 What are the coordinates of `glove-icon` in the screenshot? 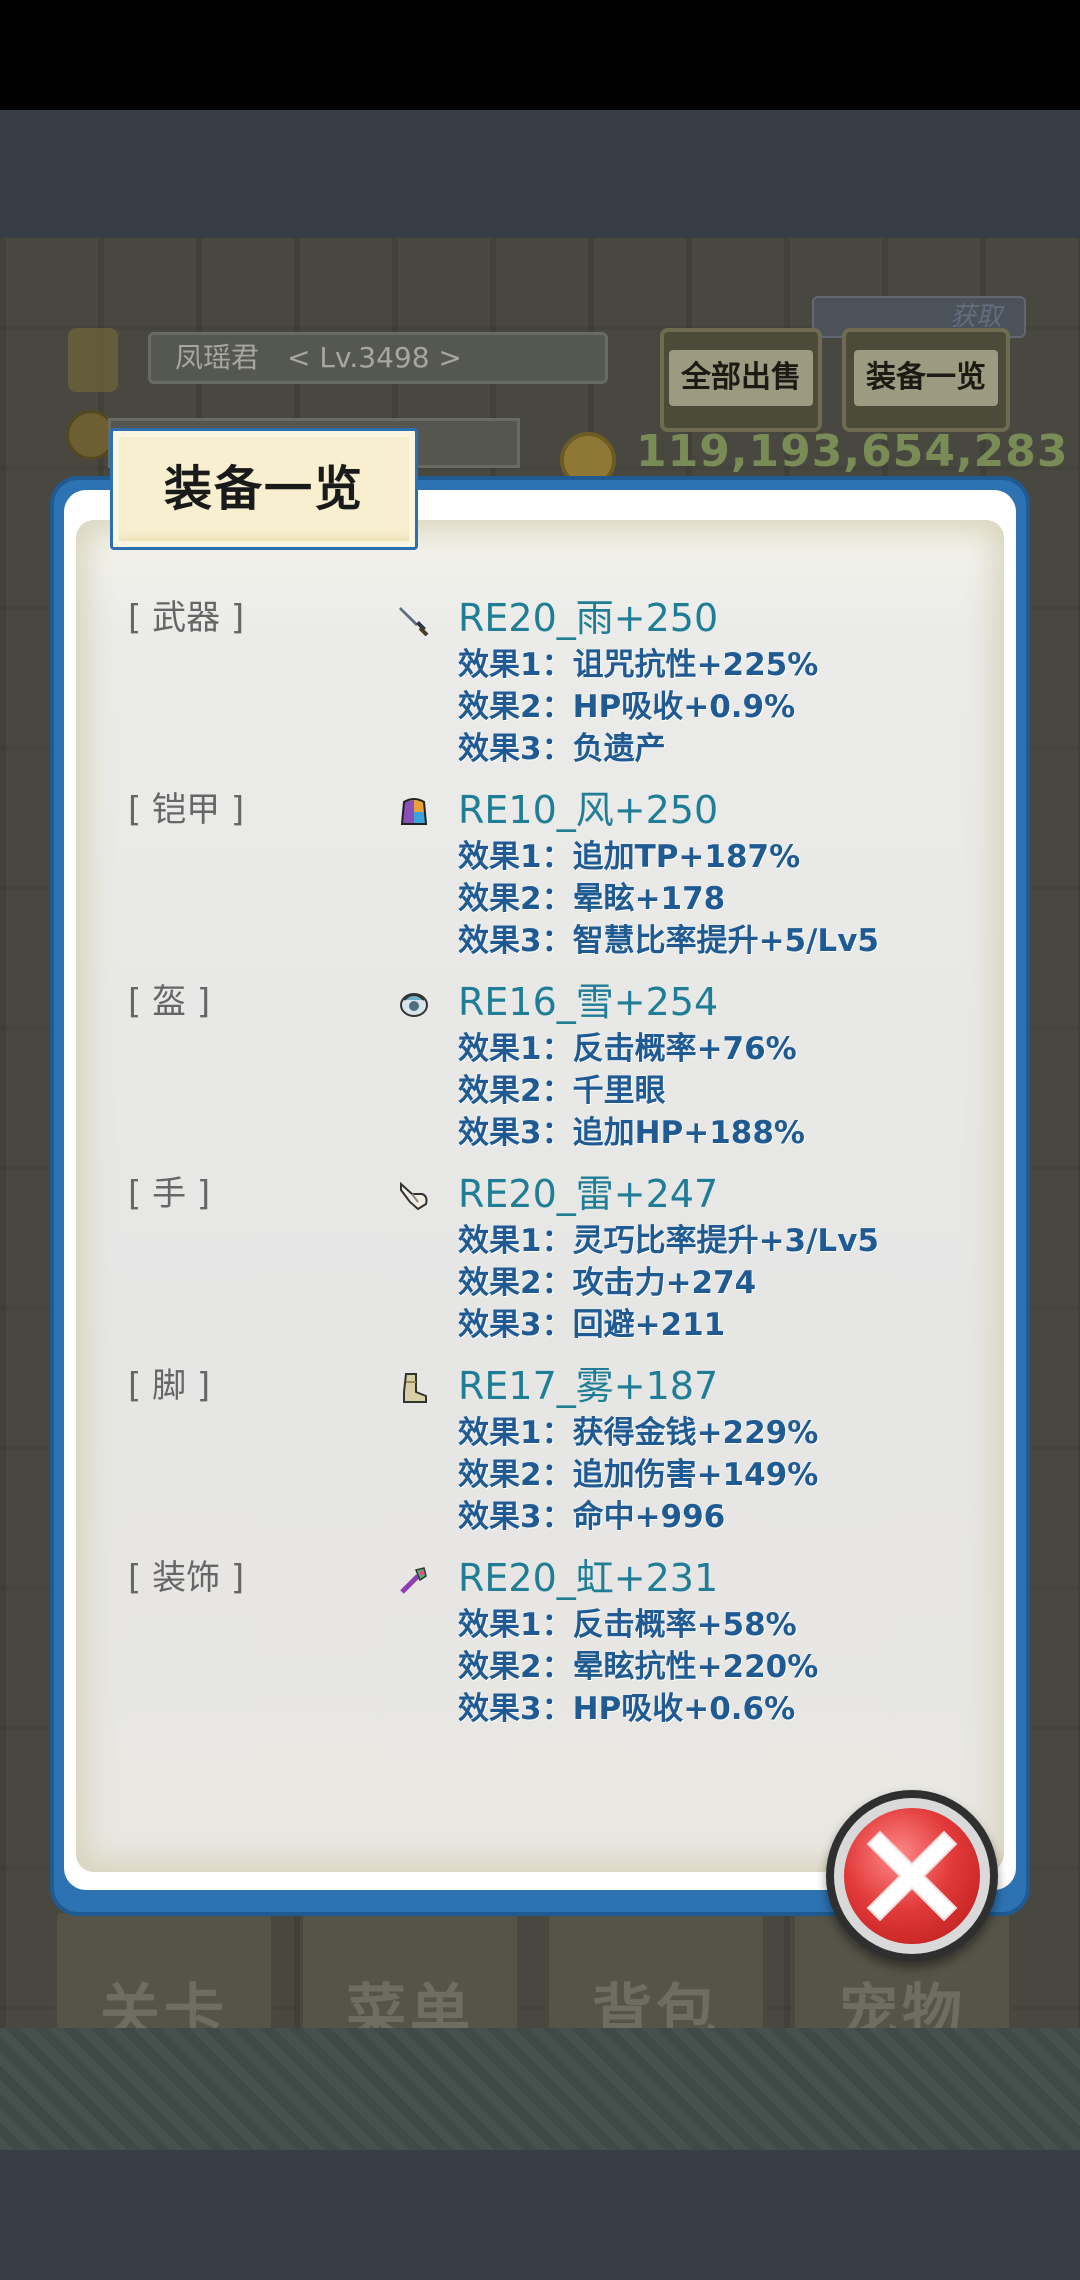 It's located at (414, 1196).